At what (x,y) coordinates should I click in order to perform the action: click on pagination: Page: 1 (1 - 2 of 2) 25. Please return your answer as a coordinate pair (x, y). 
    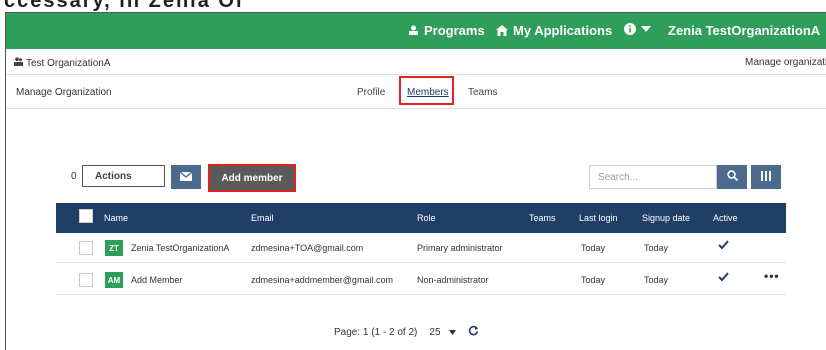
    Looking at the image, I should click on (406, 332).